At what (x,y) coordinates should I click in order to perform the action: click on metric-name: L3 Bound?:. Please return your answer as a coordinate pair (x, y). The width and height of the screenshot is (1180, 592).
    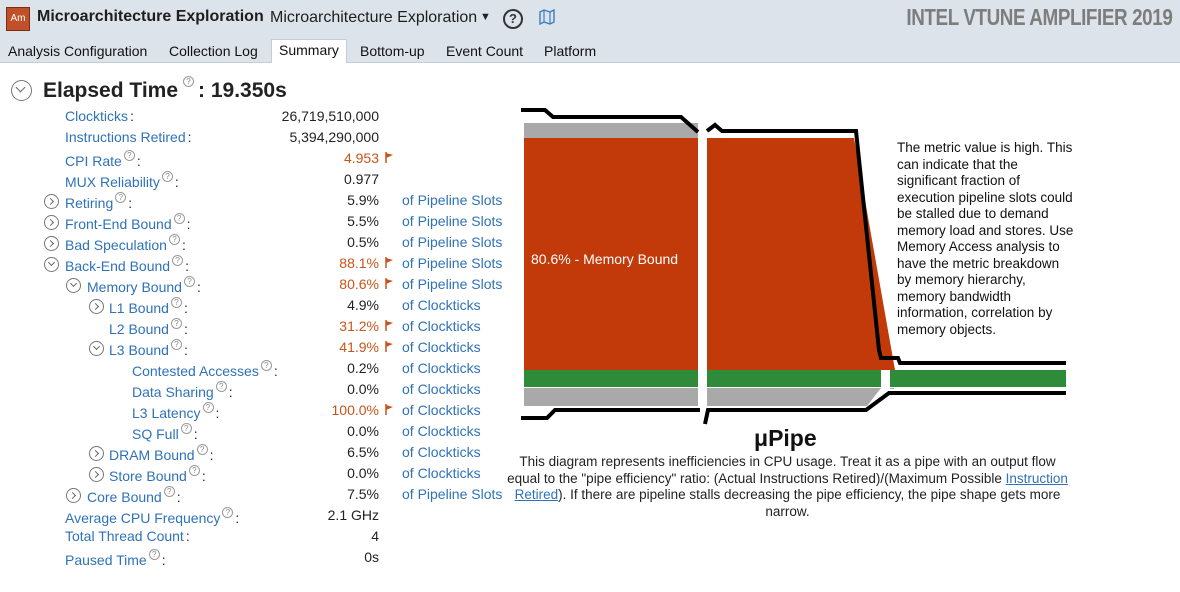
    Looking at the image, I should click on (148, 348).